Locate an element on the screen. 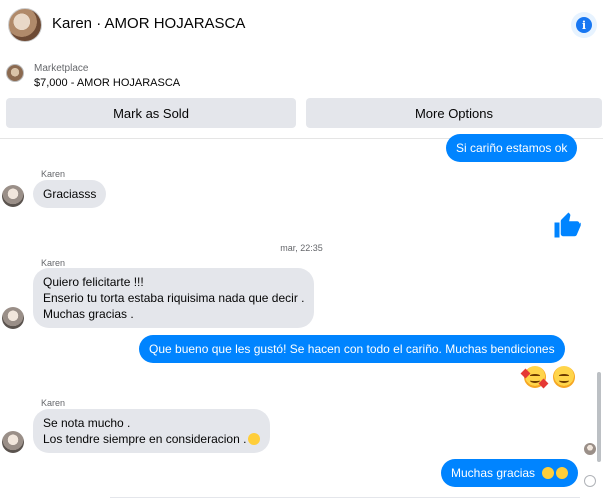 The image size is (603, 500). thumbs-up-icon is located at coordinates (567, 225).